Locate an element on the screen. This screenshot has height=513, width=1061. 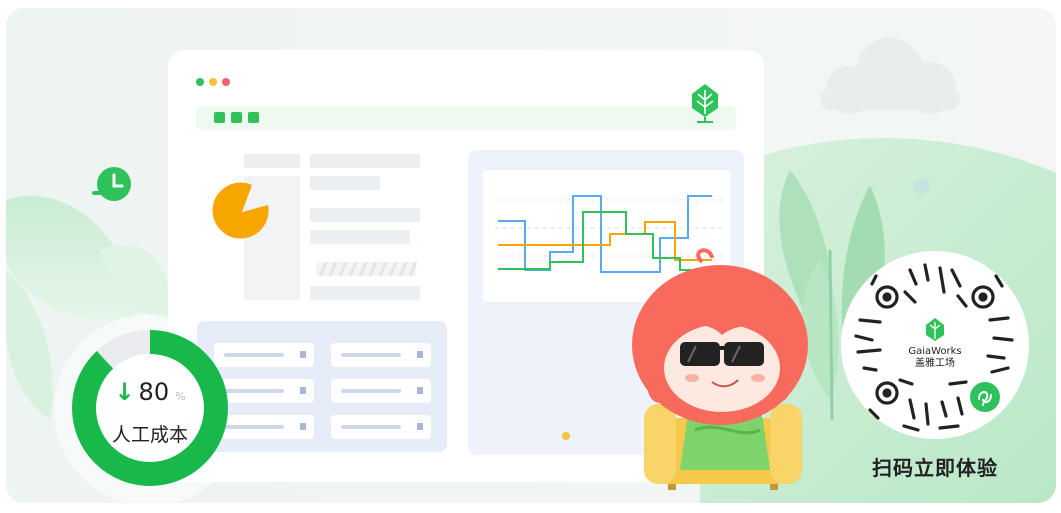
gauge-readout: ↓ 80 % 人工成本 is located at coordinates (150, 408).